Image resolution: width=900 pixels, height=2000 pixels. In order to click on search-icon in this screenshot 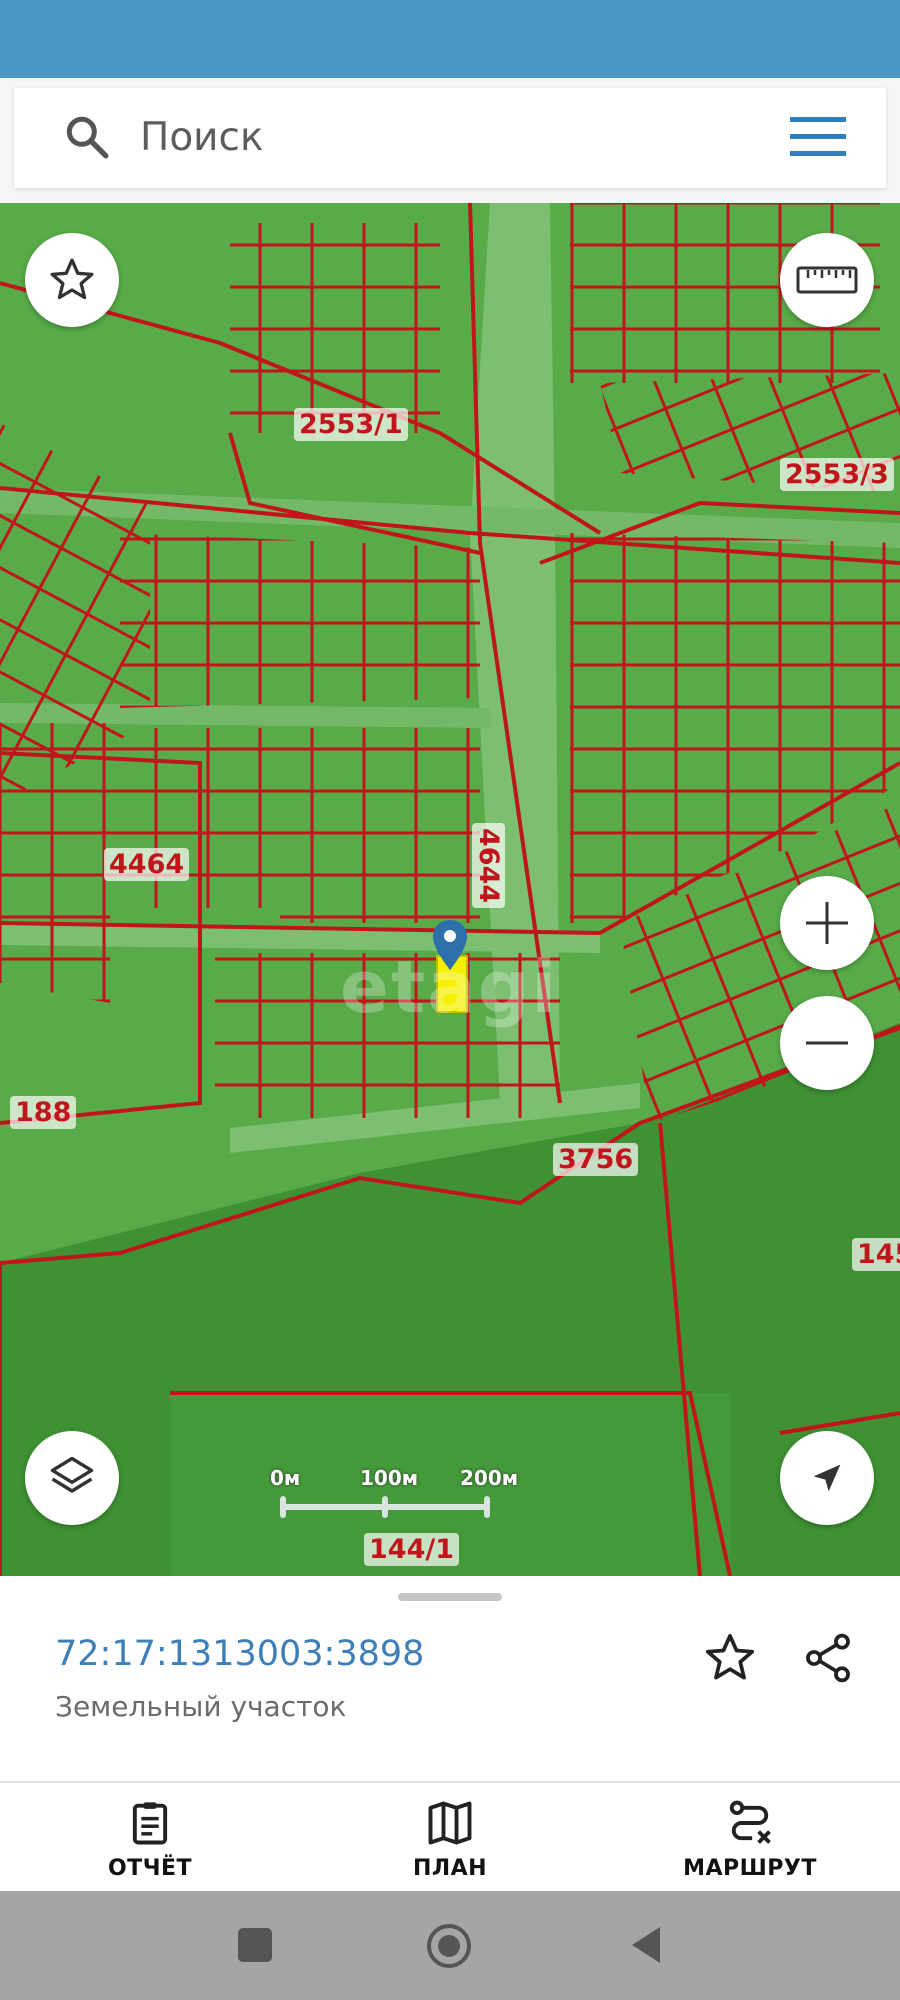, I will do `click(87, 137)`.